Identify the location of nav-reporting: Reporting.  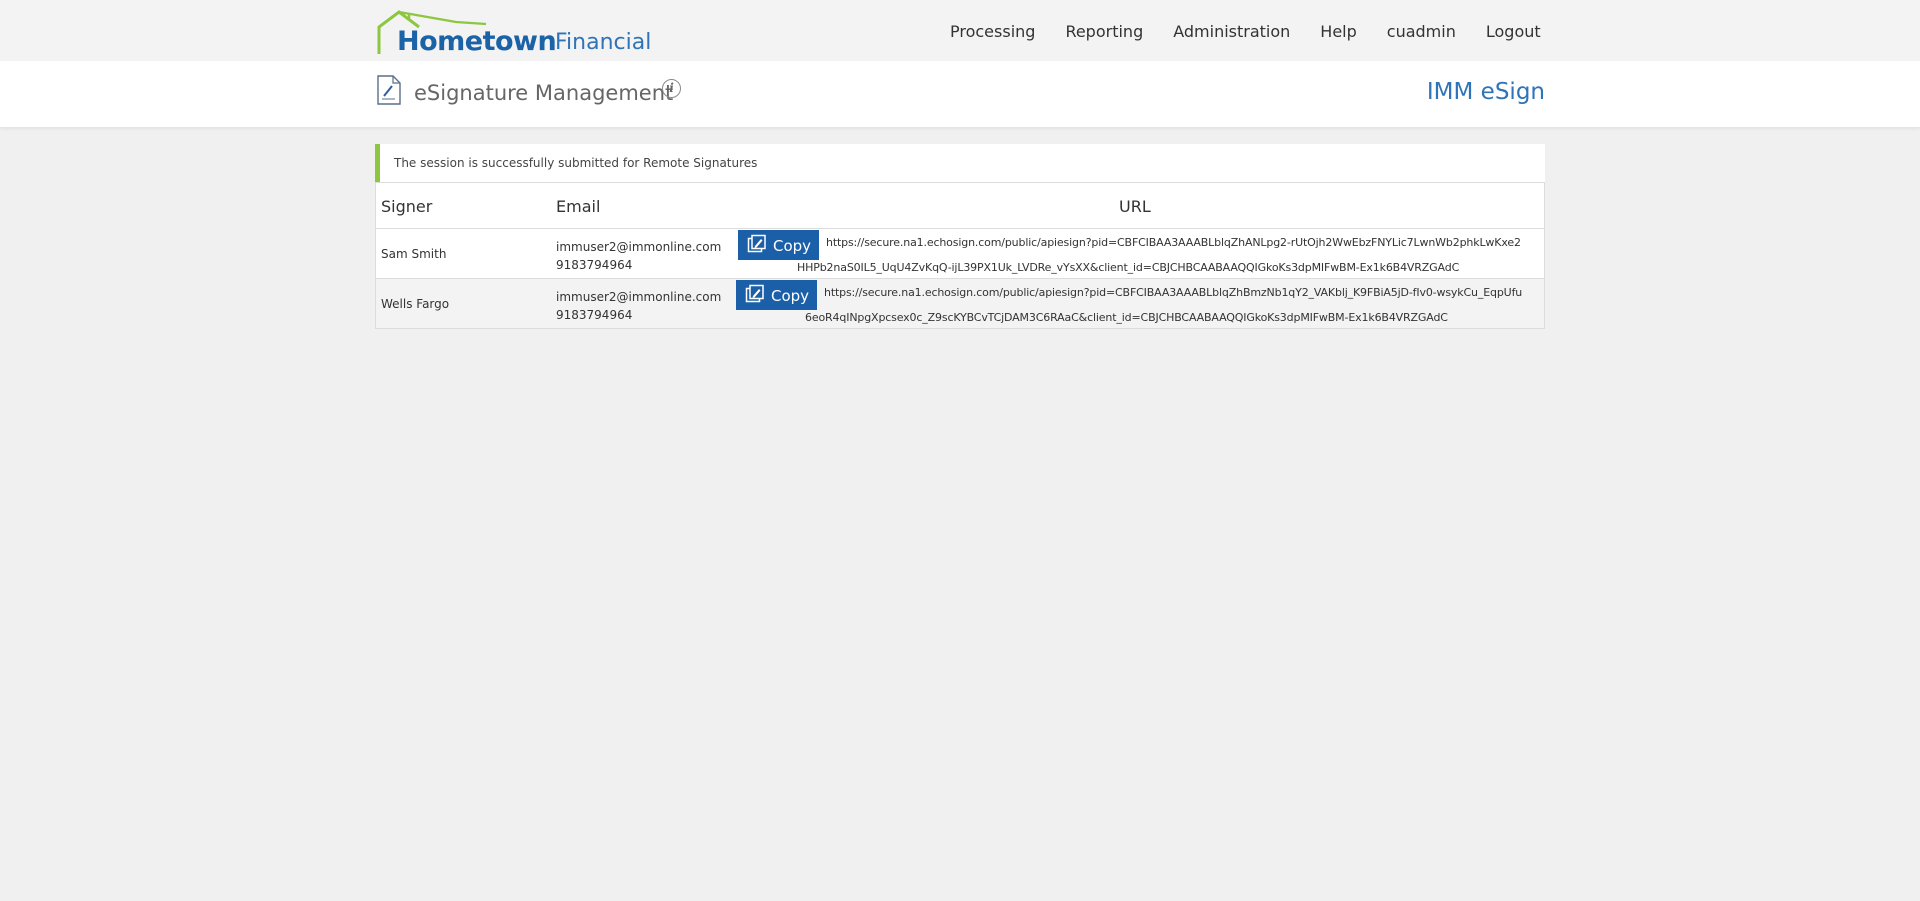
(1104, 31).